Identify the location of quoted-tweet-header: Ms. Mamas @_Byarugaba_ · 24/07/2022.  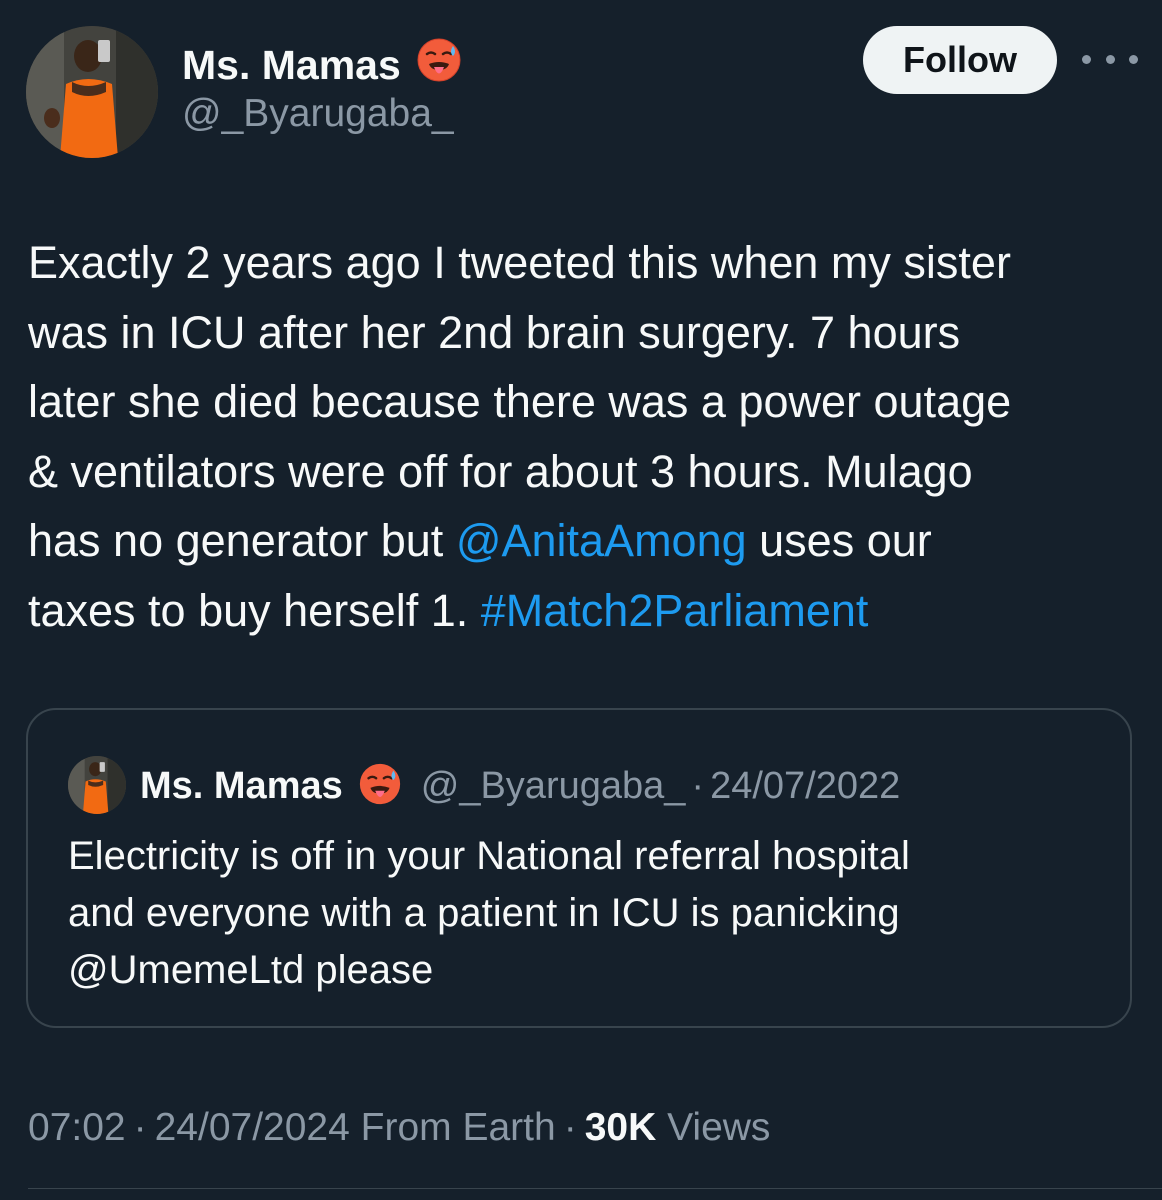
(520, 786).